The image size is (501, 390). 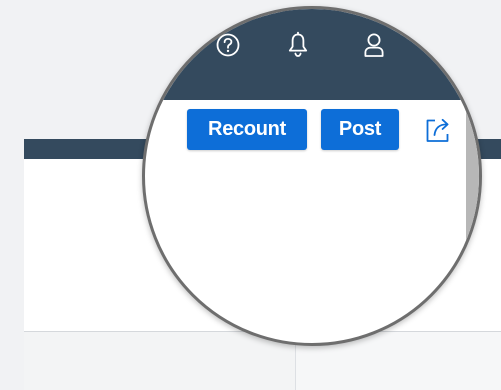 I want to click on user-icon, so click(x=374, y=45).